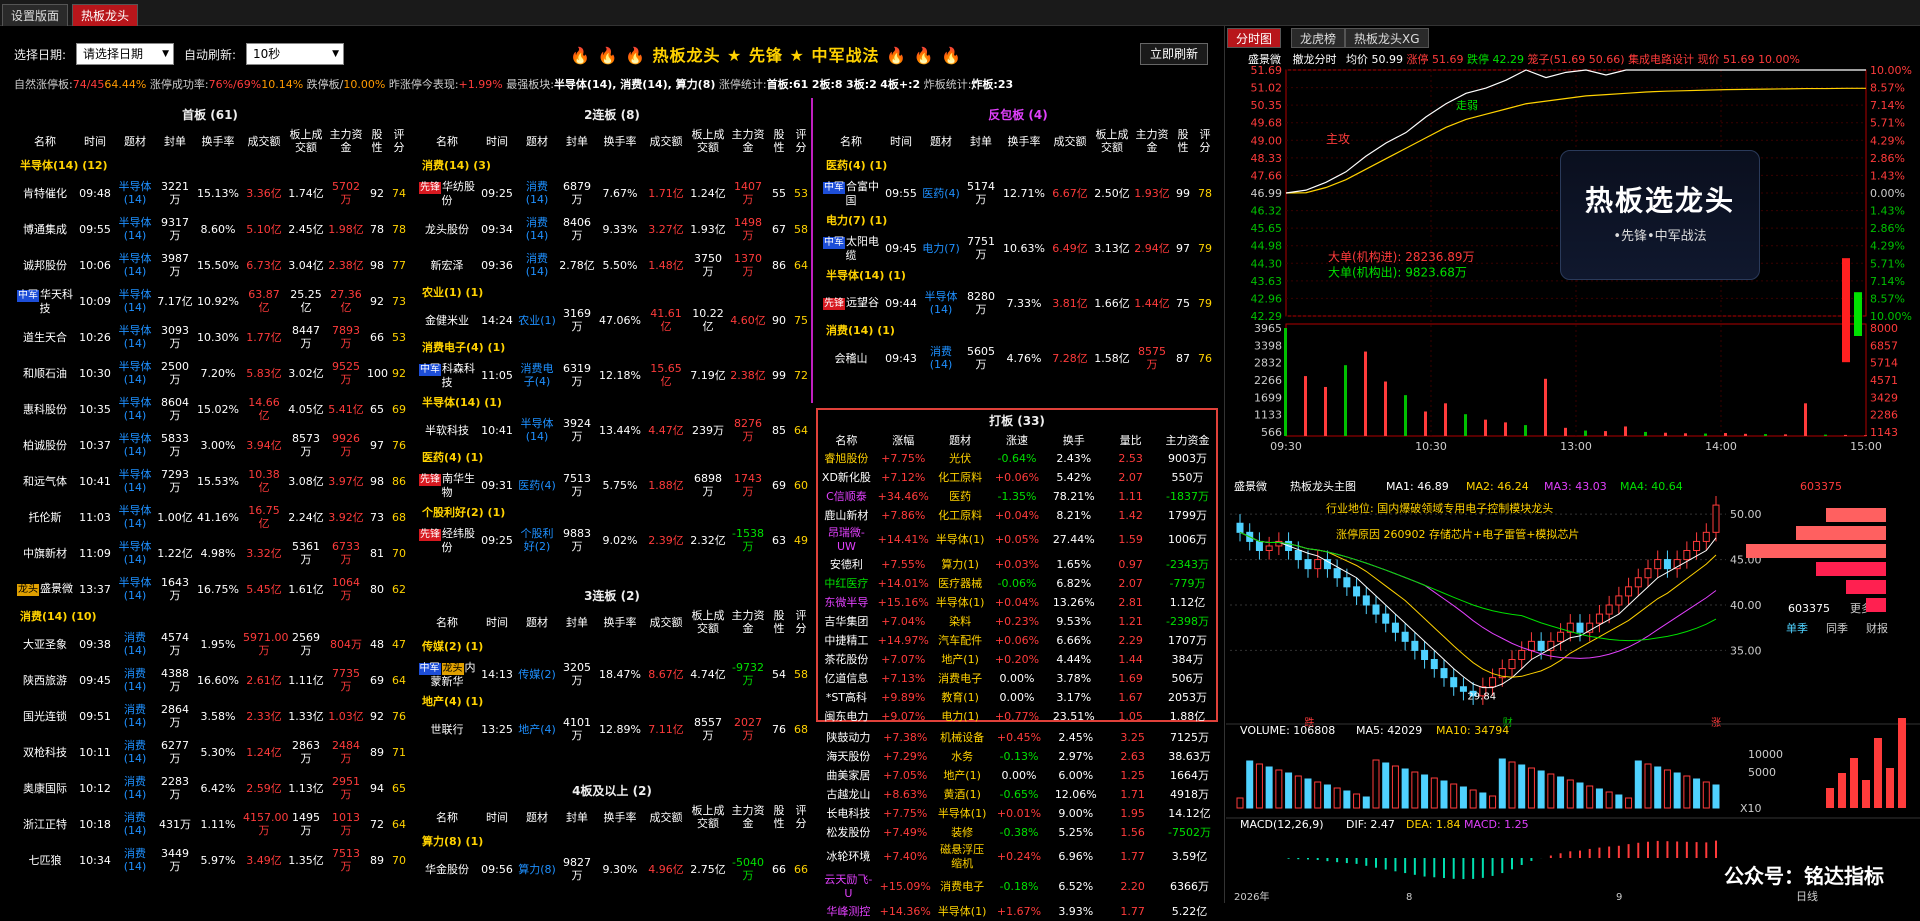 This screenshot has width=1920, height=921. I want to click on table-row: 松发股份 +7.49% 装修 -0.38% 5.25% 1.56 -7502万, so click(1019, 832).